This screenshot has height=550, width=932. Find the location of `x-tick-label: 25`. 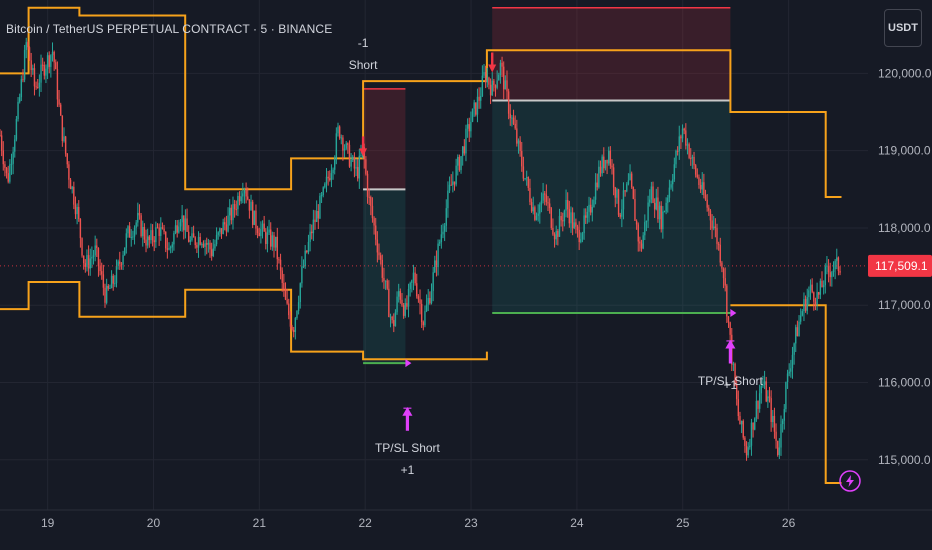

x-tick-label: 25 is located at coordinates (683, 523).